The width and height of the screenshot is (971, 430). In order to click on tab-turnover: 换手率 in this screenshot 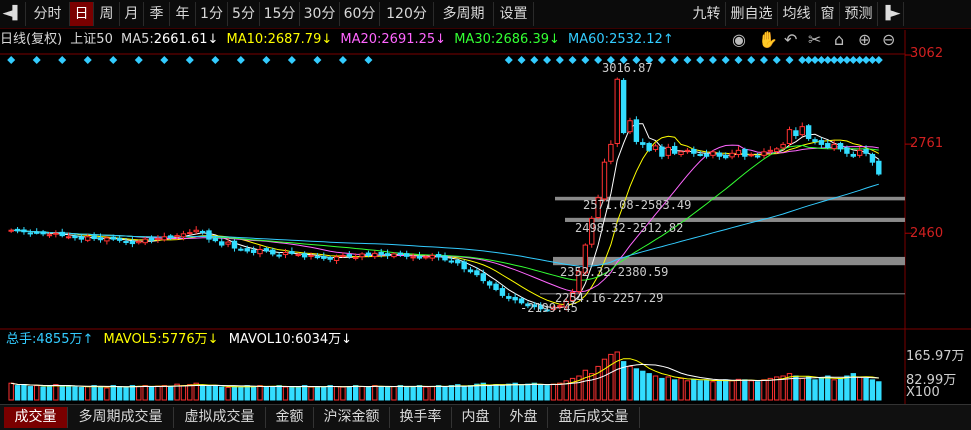, I will do `click(421, 417)`.